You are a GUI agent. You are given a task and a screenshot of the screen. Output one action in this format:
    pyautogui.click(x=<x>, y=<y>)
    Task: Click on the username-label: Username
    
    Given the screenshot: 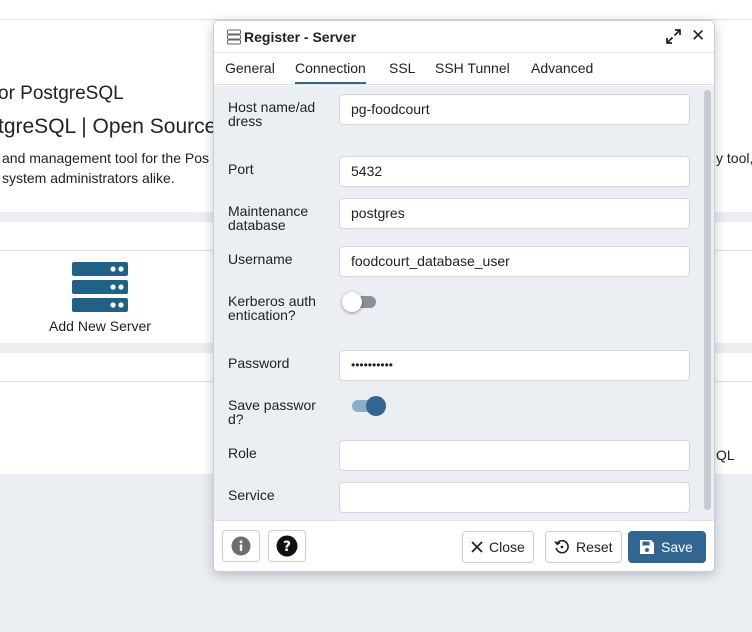 What is the action you would take?
    pyautogui.click(x=260, y=259)
    